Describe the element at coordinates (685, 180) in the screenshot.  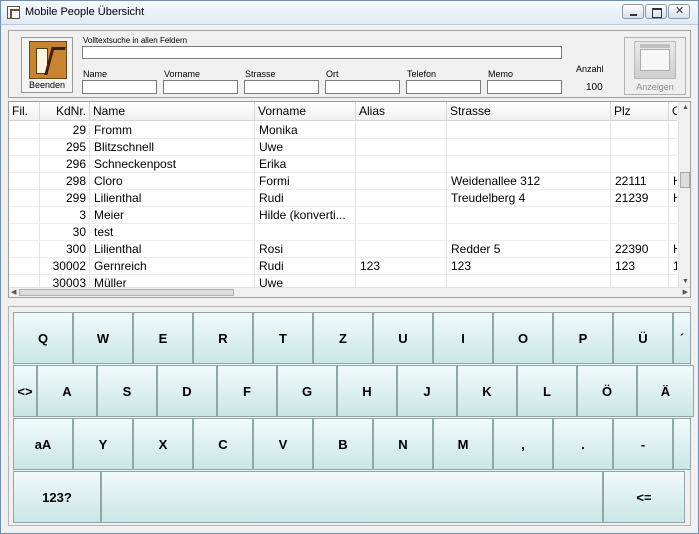
I see `vertical-scroll-thumb` at that location.